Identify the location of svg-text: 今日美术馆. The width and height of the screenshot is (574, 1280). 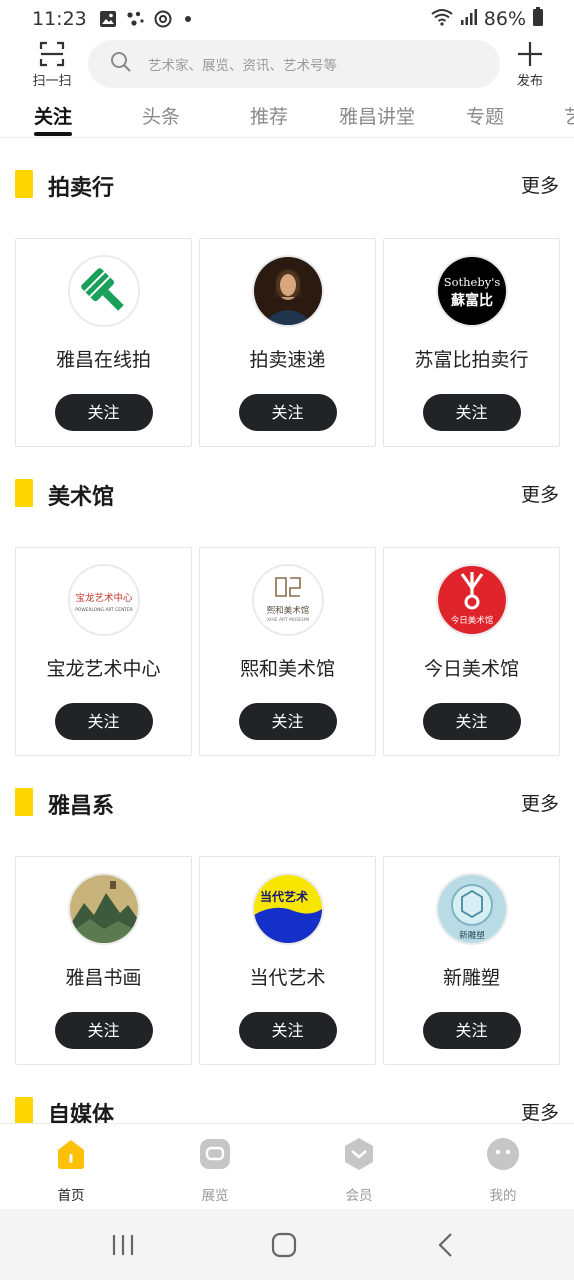
(471, 620).